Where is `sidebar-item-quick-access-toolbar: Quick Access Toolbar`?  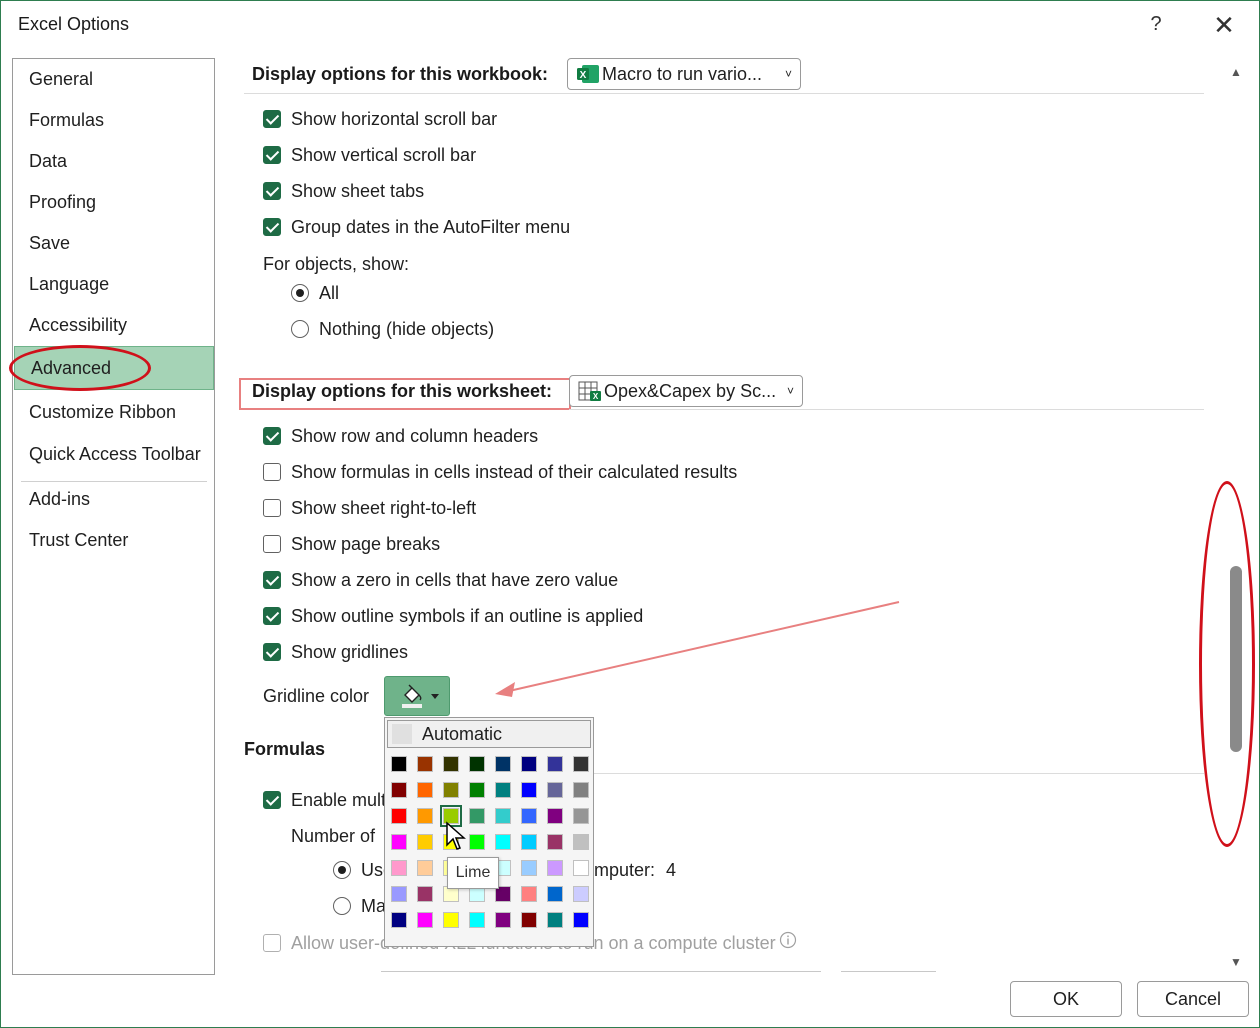 sidebar-item-quick-access-toolbar: Quick Access Toolbar is located at coordinates (113, 454).